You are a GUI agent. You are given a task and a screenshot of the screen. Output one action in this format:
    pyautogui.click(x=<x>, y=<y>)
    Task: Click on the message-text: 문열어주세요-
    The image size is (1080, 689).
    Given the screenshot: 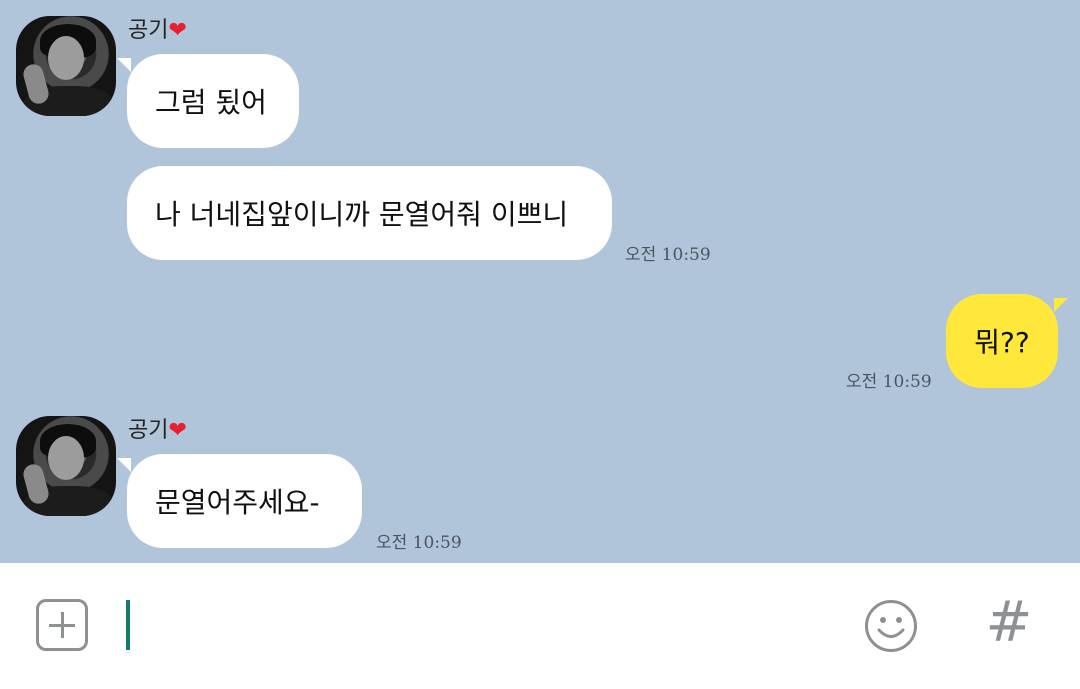 What is the action you would take?
    pyautogui.click(x=237, y=502)
    